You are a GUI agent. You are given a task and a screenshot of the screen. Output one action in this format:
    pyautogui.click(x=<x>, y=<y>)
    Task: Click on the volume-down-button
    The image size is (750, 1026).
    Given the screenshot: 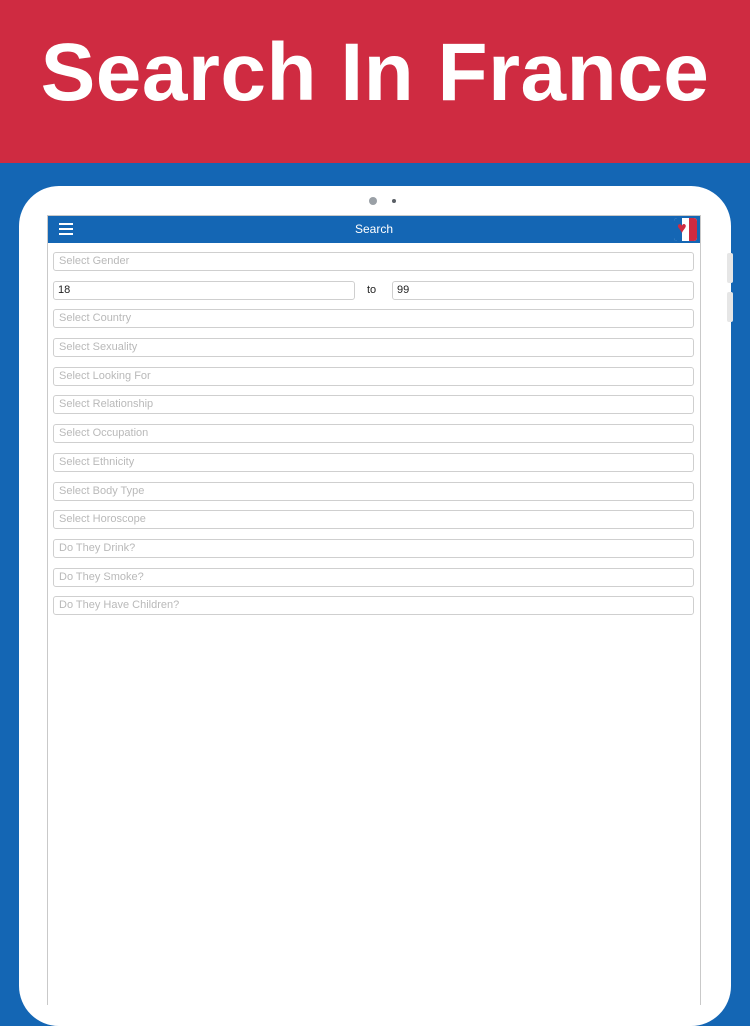 What is the action you would take?
    pyautogui.click(x=730, y=307)
    